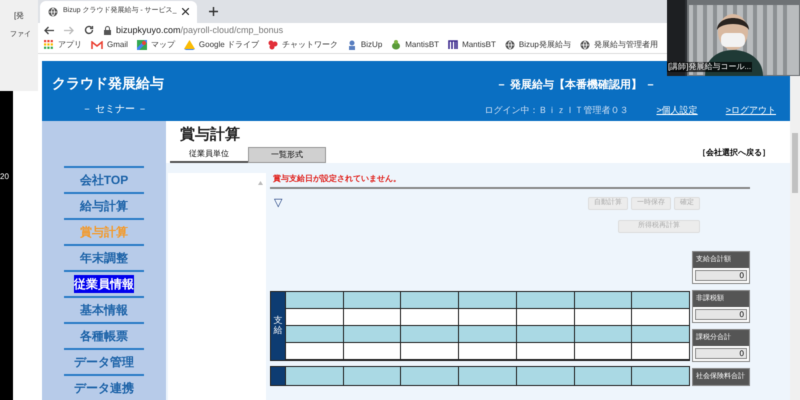 The width and height of the screenshot is (800, 400). What do you see at coordinates (453, 45) in the screenshot?
I see `m-logo-icon` at bounding box center [453, 45].